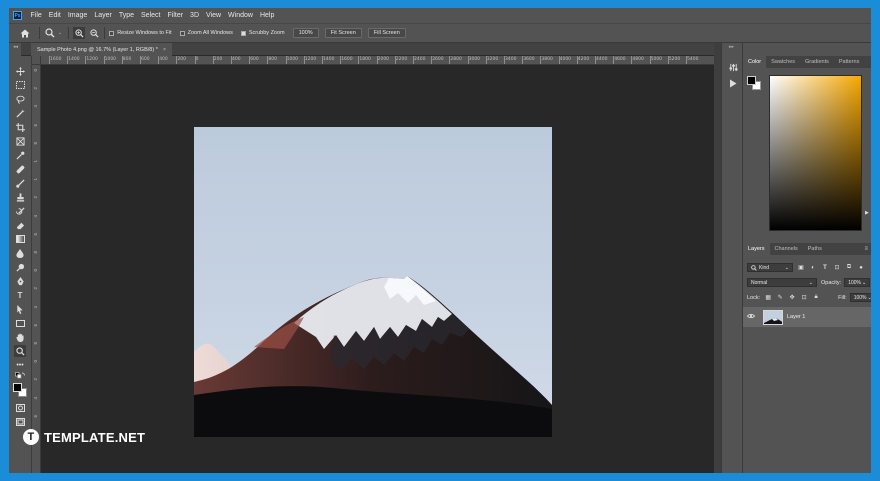 The width and height of the screenshot is (880, 481). Describe the element at coordinates (20, 225) in the screenshot. I see `eraser-icon` at that location.